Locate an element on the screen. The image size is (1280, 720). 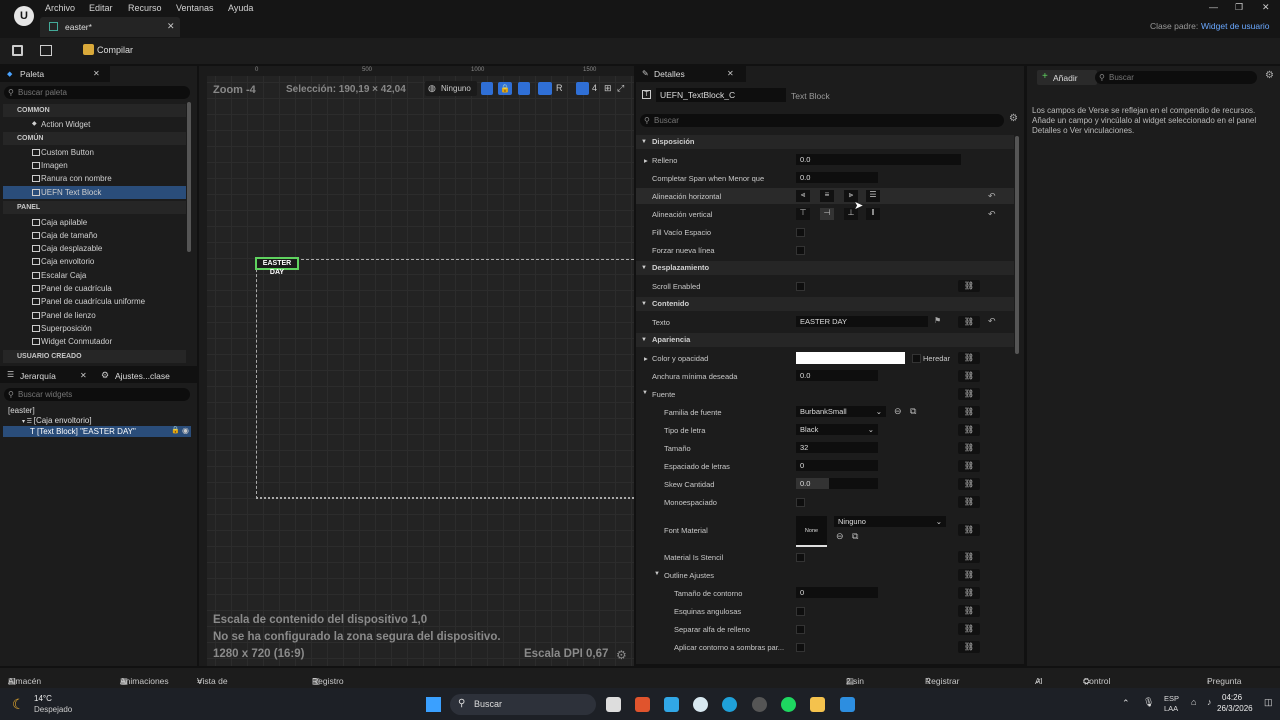
tree-node-wrapbox: ▾ ☰ [Caja envoltorio] is located at coordinates (57, 420).